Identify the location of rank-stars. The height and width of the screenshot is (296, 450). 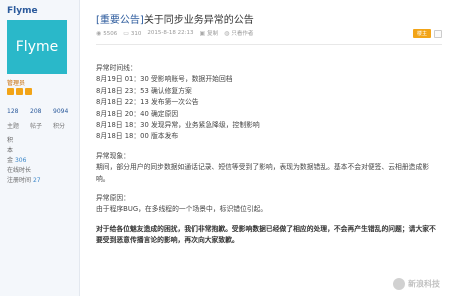
(19, 91).